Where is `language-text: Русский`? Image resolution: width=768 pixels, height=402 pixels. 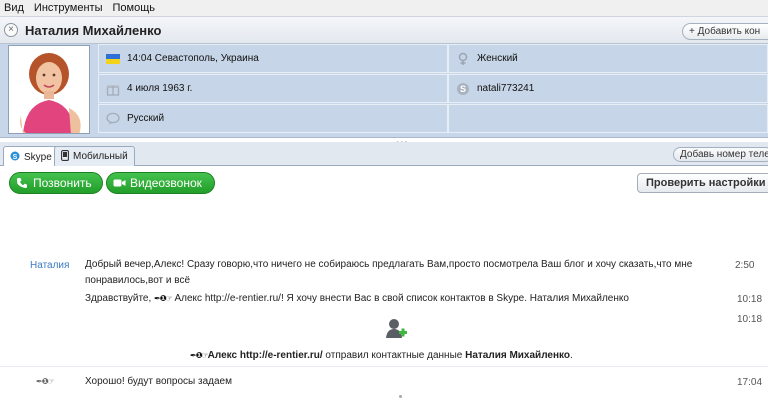
language-text: Русский is located at coordinates (146, 118).